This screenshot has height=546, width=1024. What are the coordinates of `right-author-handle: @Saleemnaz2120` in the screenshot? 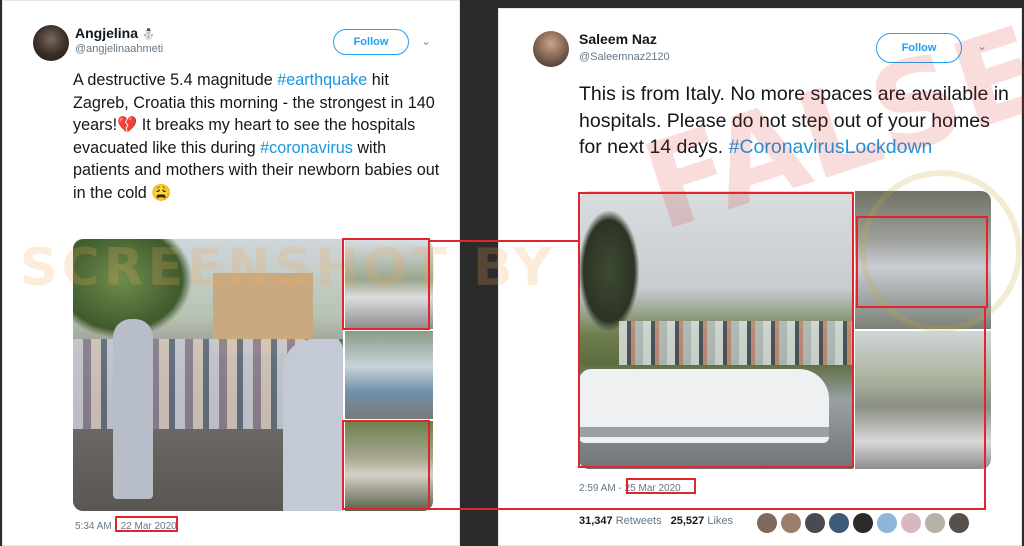 It's located at (624, 57).